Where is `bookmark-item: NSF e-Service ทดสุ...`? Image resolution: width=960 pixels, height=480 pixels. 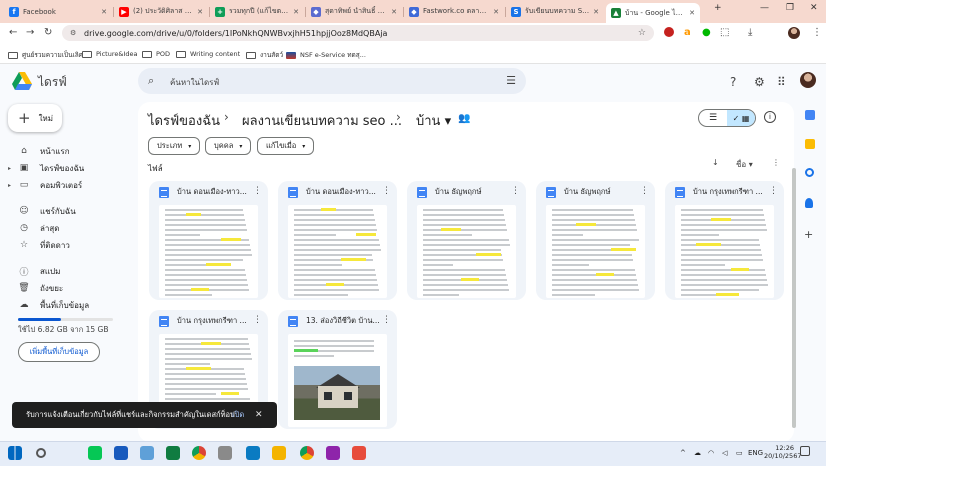 bookmark-item: NSF e-Service ทดสุ... is located at coordinates (326, 55).